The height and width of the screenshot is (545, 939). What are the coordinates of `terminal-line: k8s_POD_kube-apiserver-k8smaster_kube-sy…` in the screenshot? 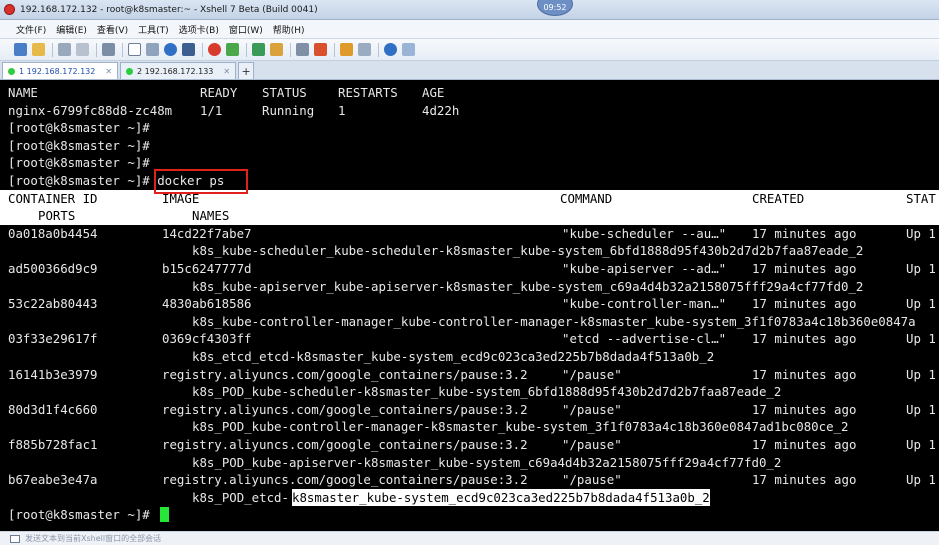 It's located at (469, 463).